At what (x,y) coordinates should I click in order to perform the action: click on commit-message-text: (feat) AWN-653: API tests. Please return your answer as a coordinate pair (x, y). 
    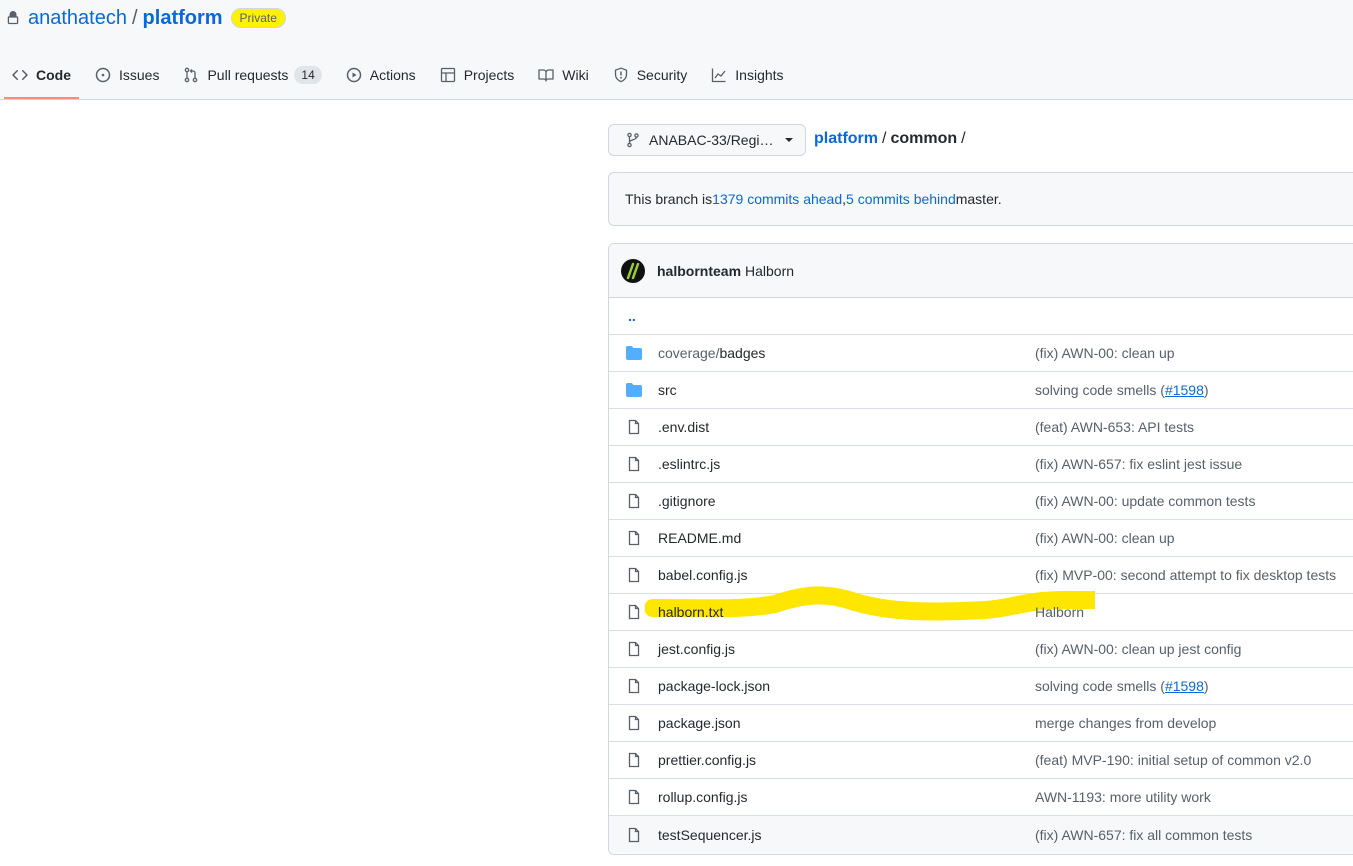
    Looking at the image, I should click on (1114, 427).